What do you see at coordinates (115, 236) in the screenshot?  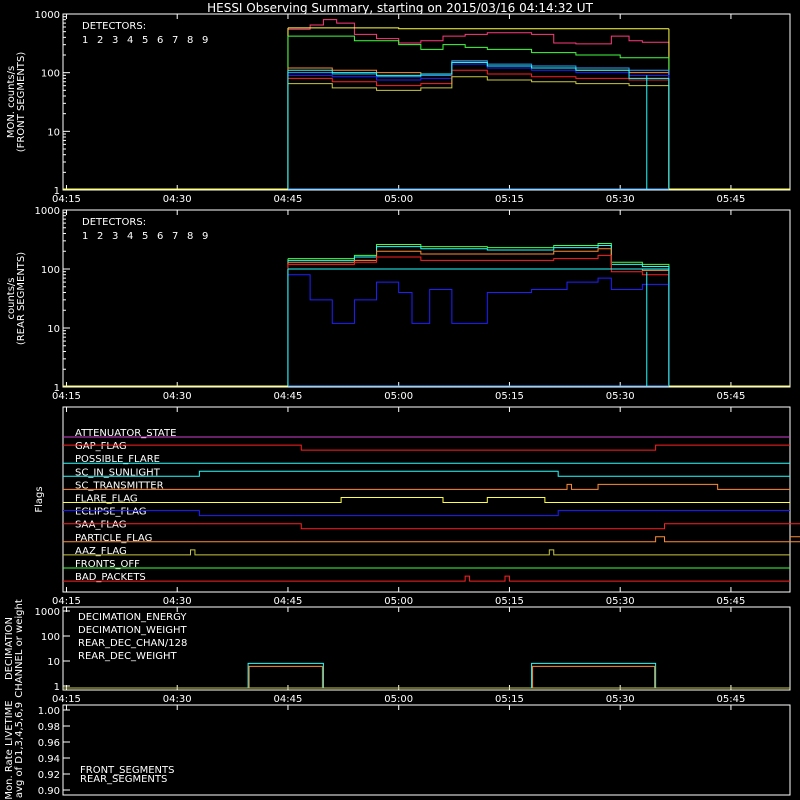 I see `panel-rear-legend-digit: 3` at bounding box center [115, 236].